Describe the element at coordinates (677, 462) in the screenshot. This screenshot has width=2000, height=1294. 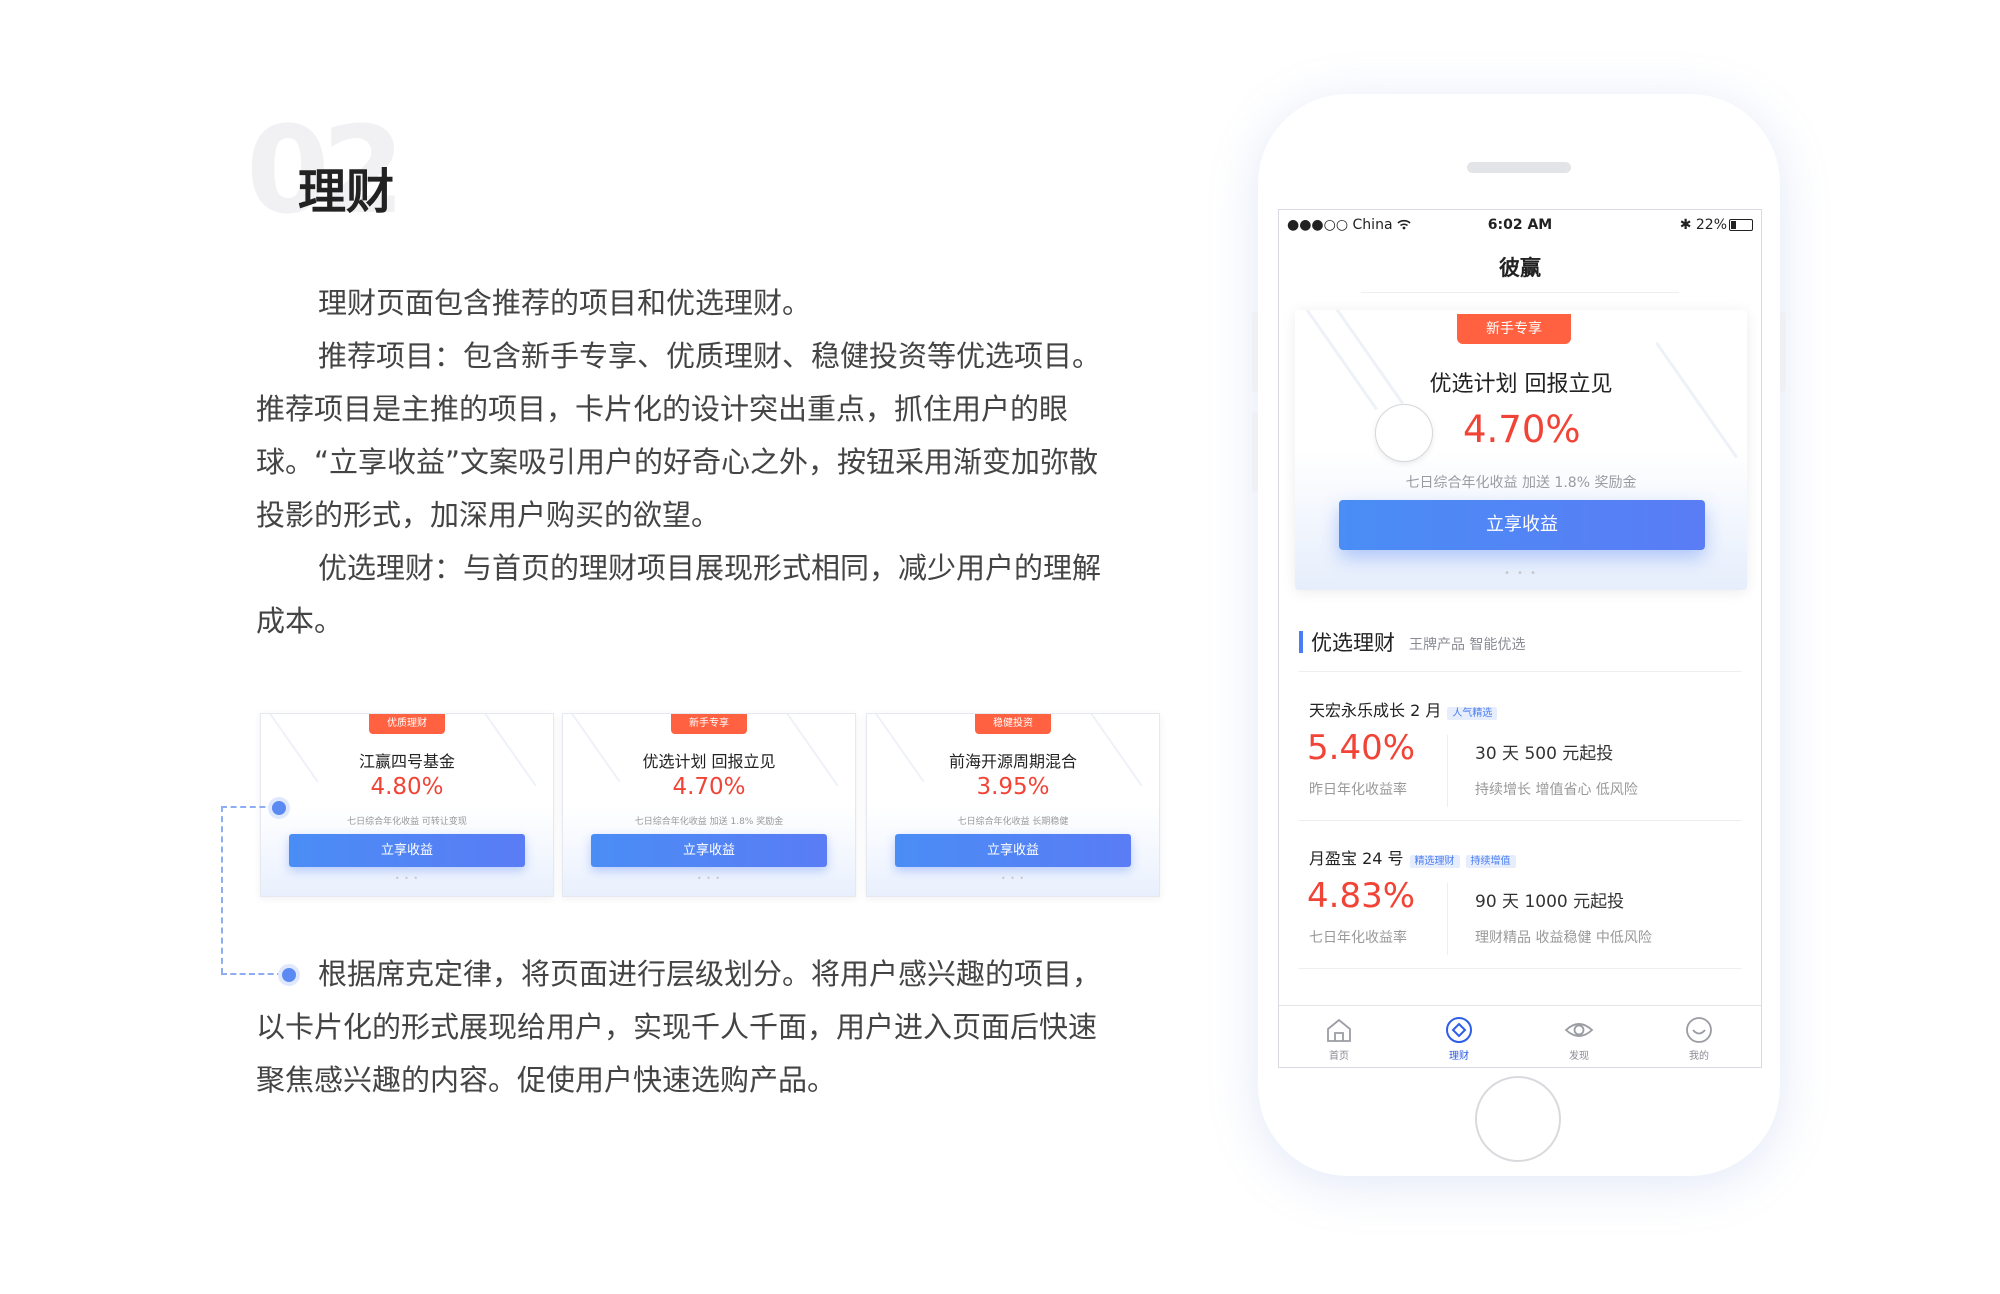
I see `intro-p2-line3: 球。“立享收益”文案吸引用户的好奇心之外，按钮采用渐变加弥散` at that location.